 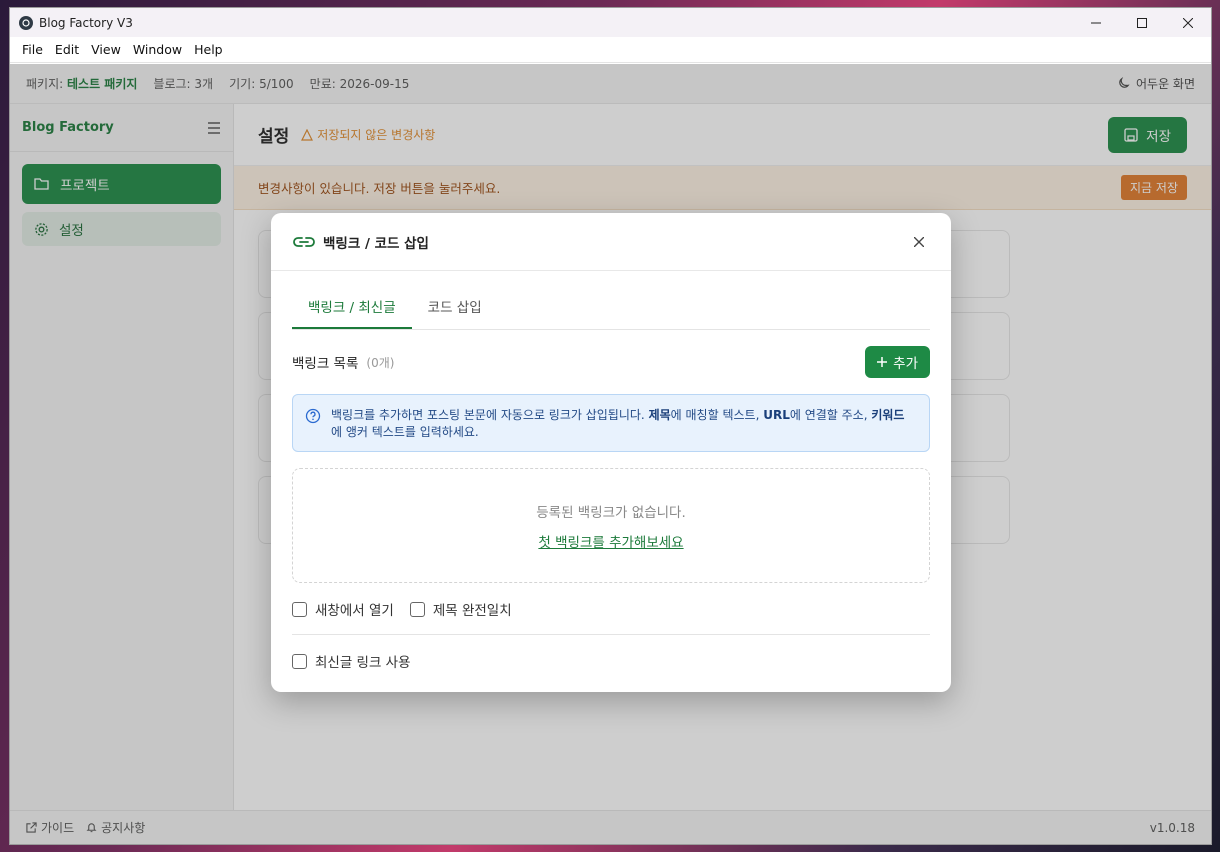 I want to click on modal-title: 백링크 / 코드 삽입, so click(x=376, y=243).